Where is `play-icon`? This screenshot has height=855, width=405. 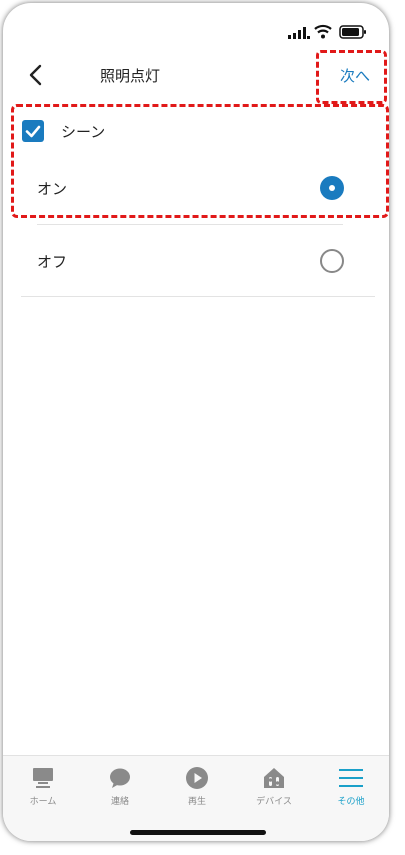 play-icon is located at coordinates (197, 778).